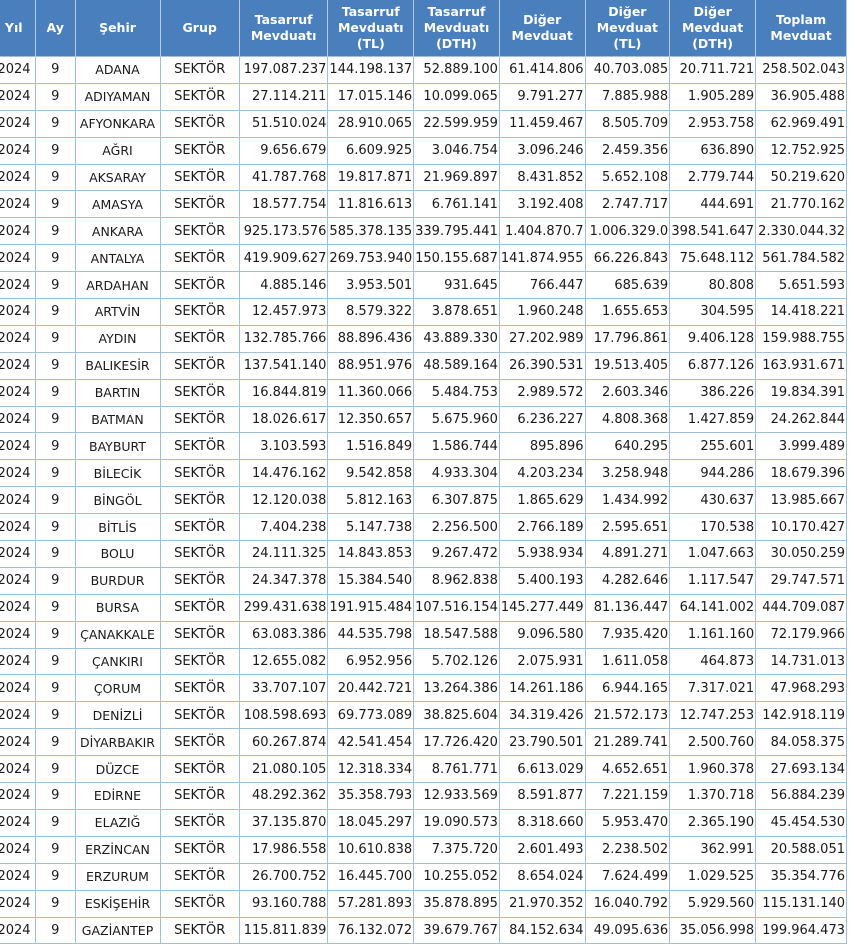 The width and height of the screenshot is (855, 944). I want to click on cell-tasarruf-mevduati-tl: 44.535.798, so click(371, 634).